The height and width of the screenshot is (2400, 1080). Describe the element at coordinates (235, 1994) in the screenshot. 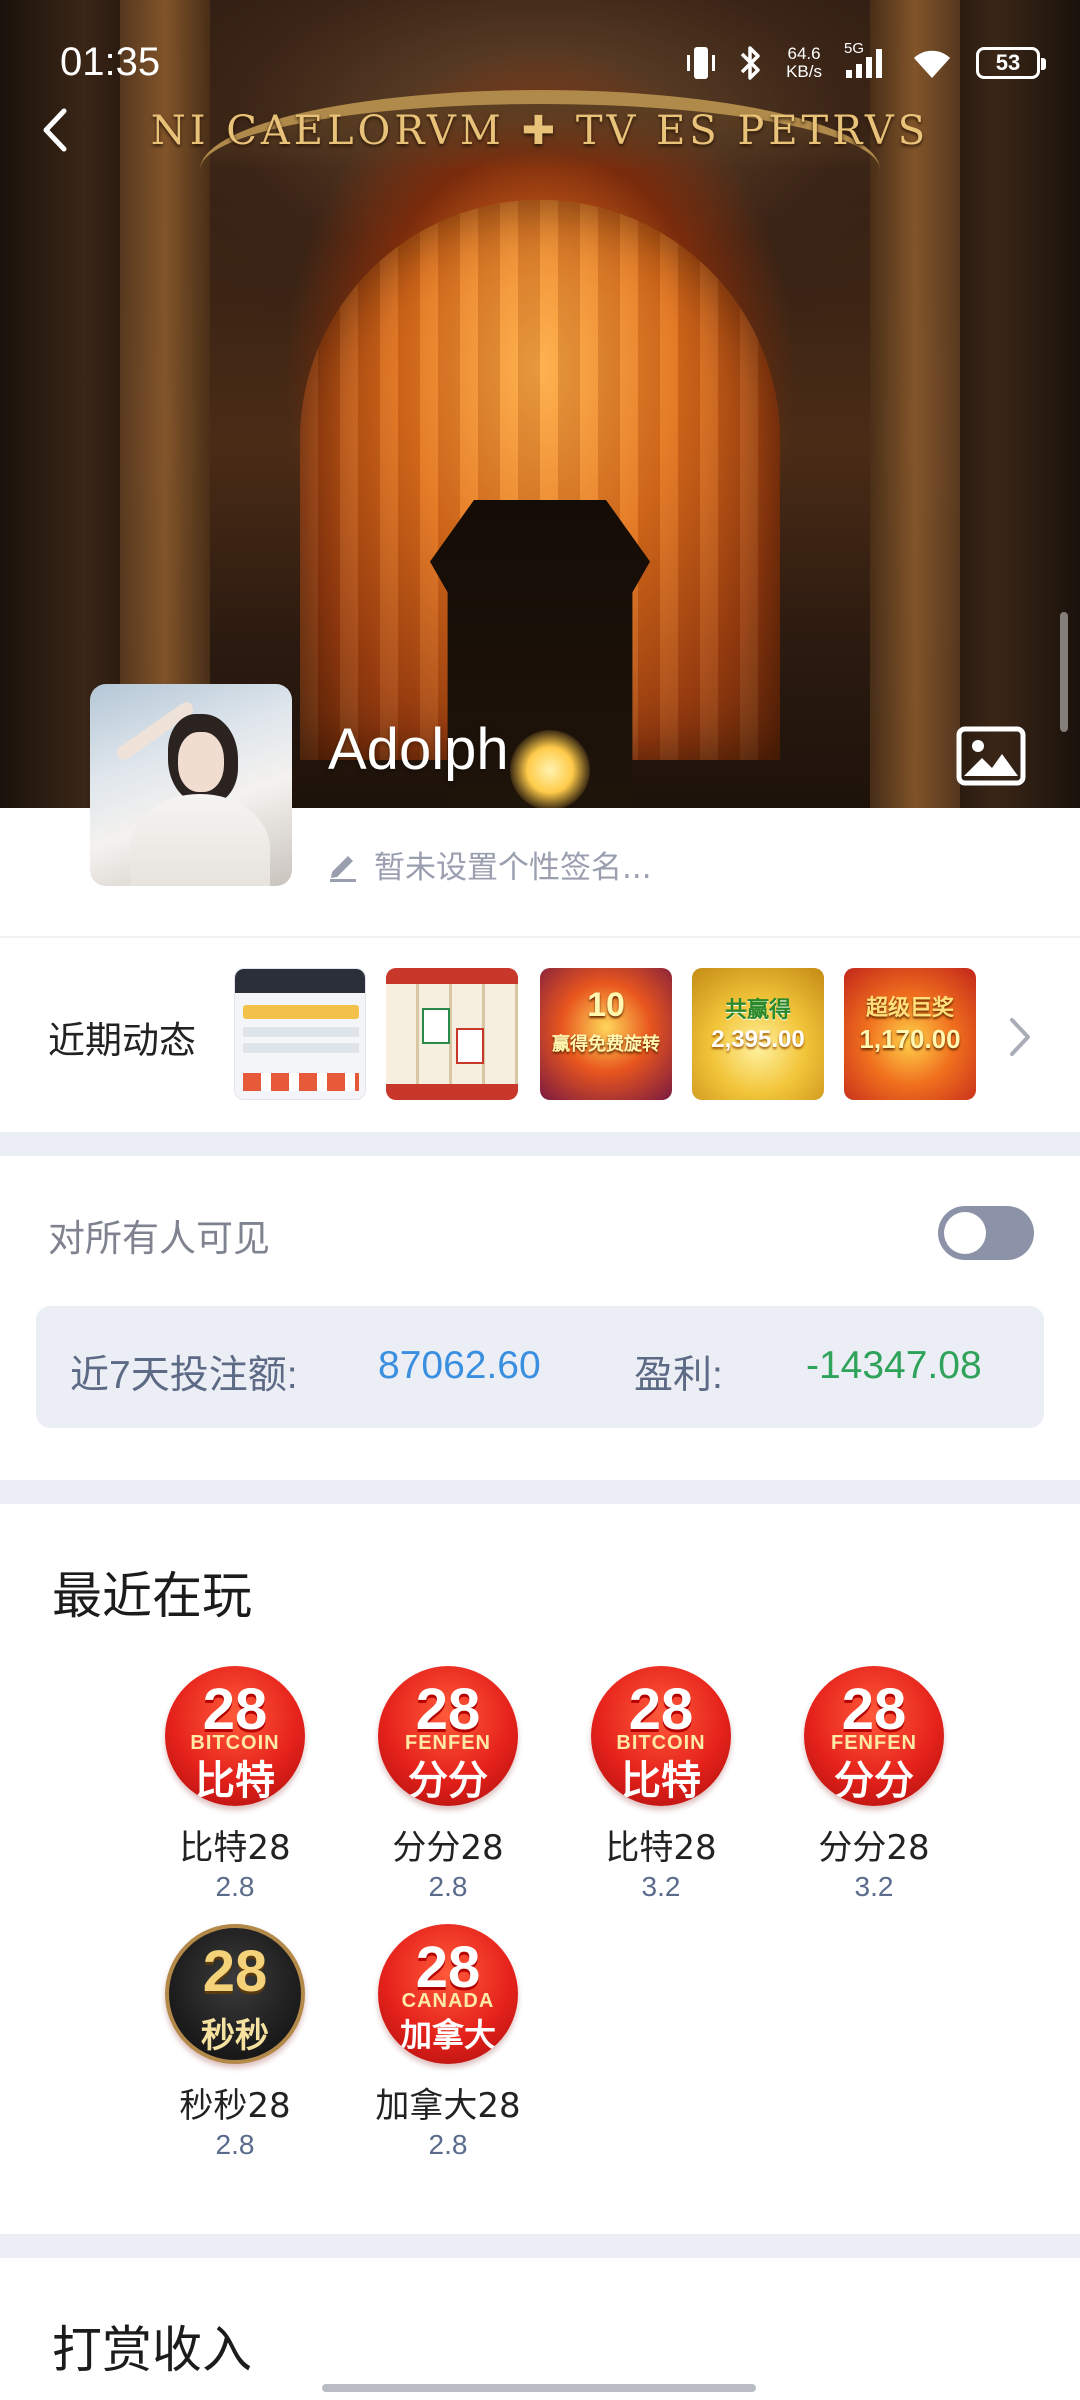

I see `game-logo: 28 秒秒` at that location.